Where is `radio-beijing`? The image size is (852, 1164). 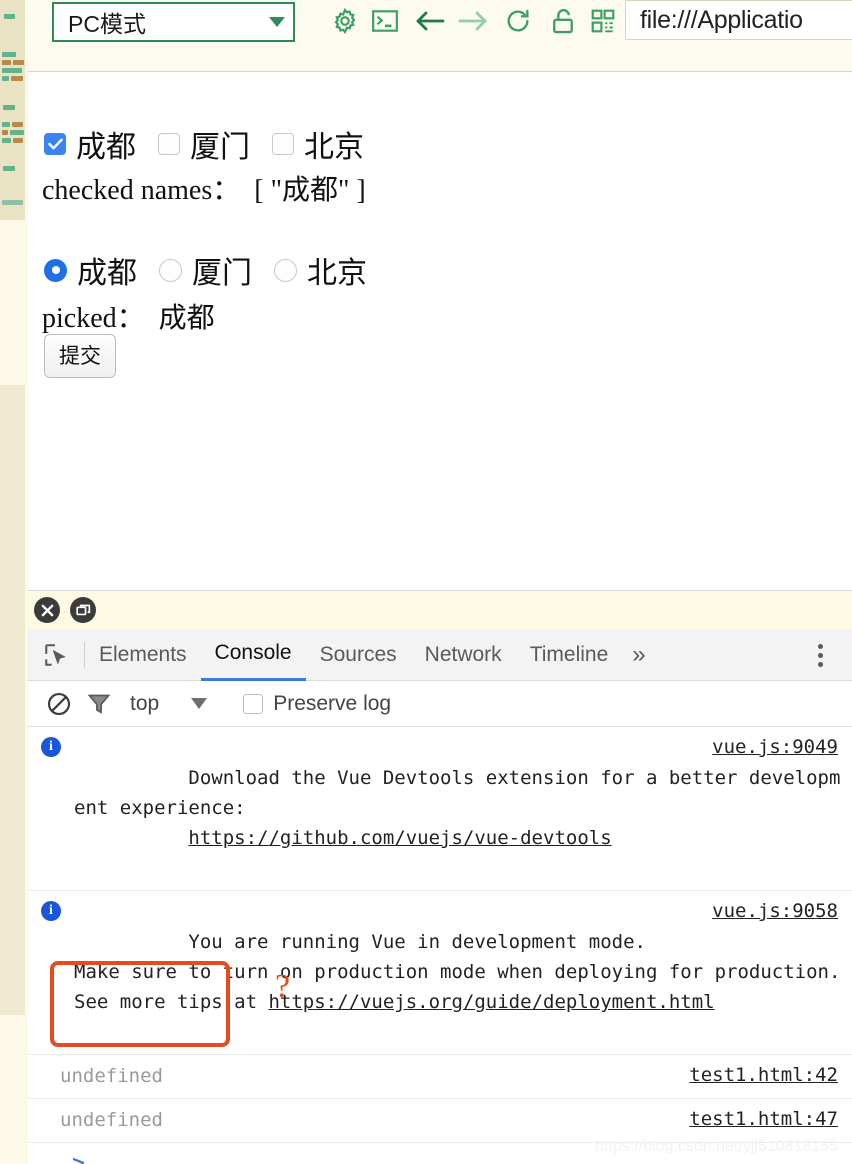
radio-beijing is located at coordinates (285, 270).